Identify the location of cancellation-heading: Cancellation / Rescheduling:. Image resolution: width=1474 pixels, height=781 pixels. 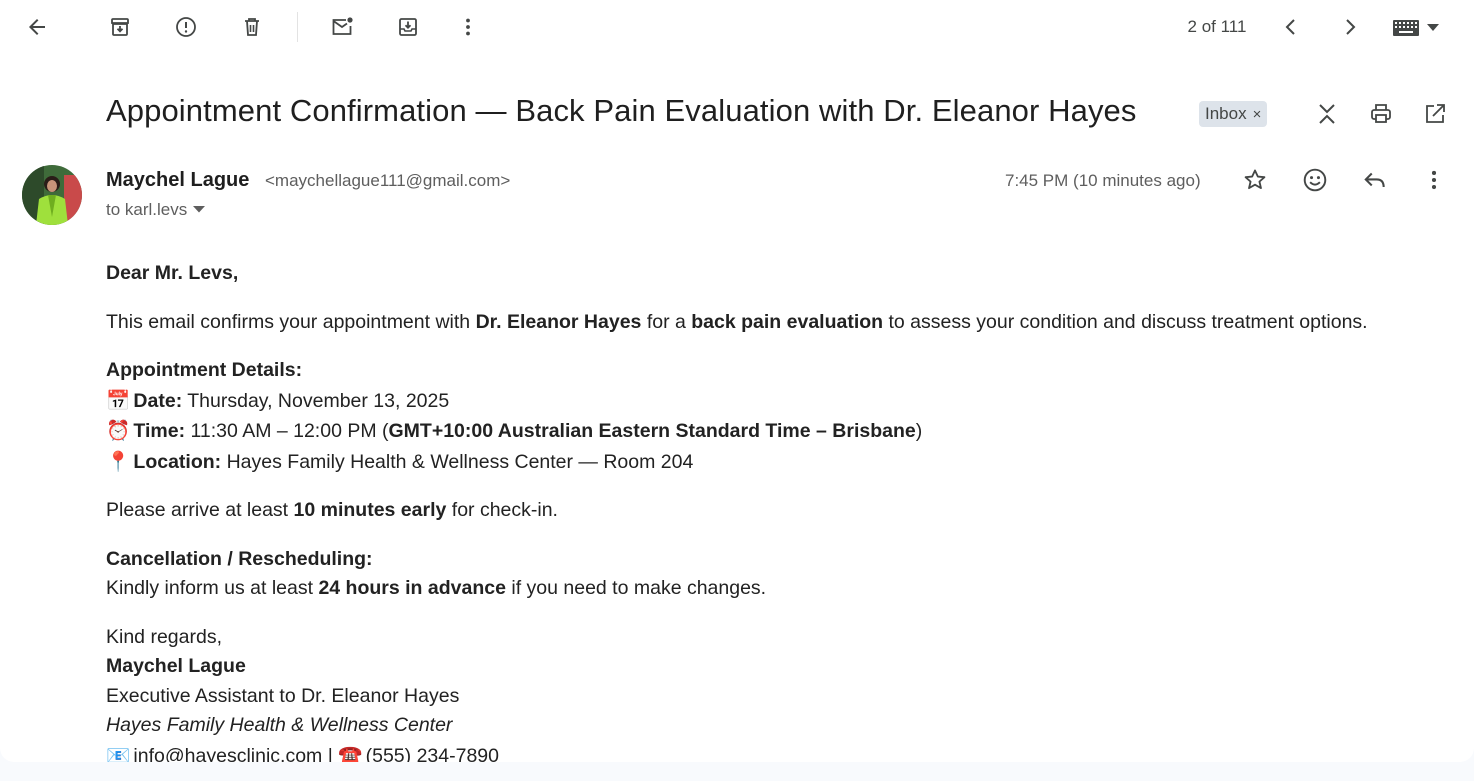
(239, 558).